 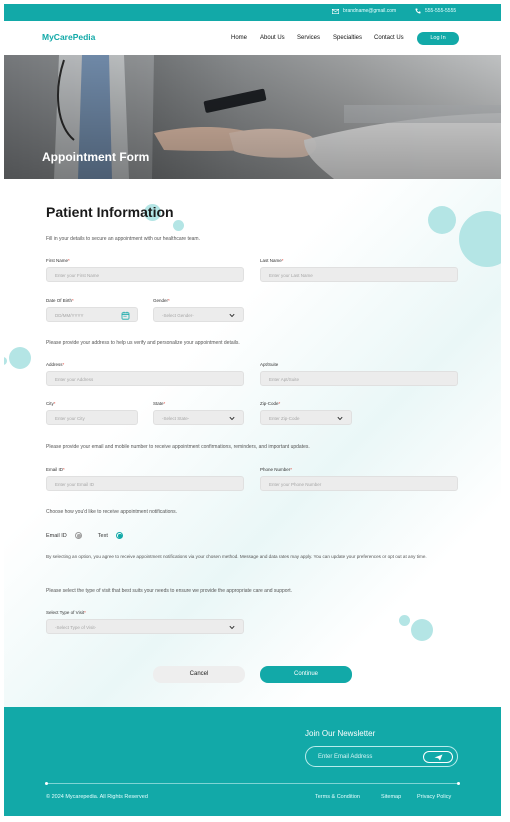 I want to click on newsletter-title: Join Our Newsletter, so click(x=340, y=733).